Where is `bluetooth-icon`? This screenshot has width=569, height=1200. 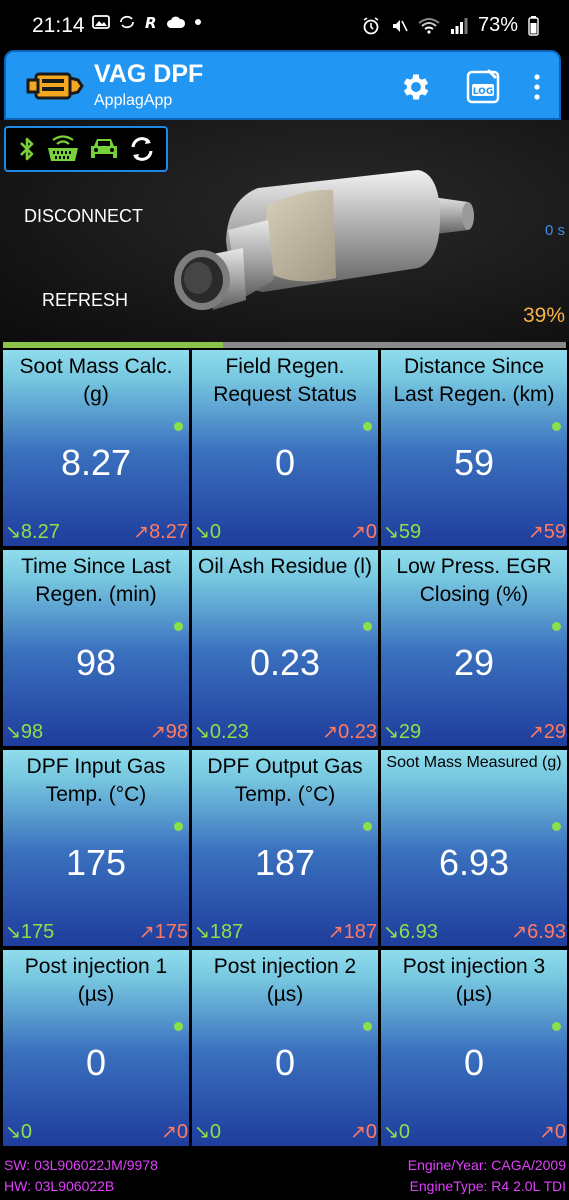
bluetooth-icon is located at coordinates (26, 149).